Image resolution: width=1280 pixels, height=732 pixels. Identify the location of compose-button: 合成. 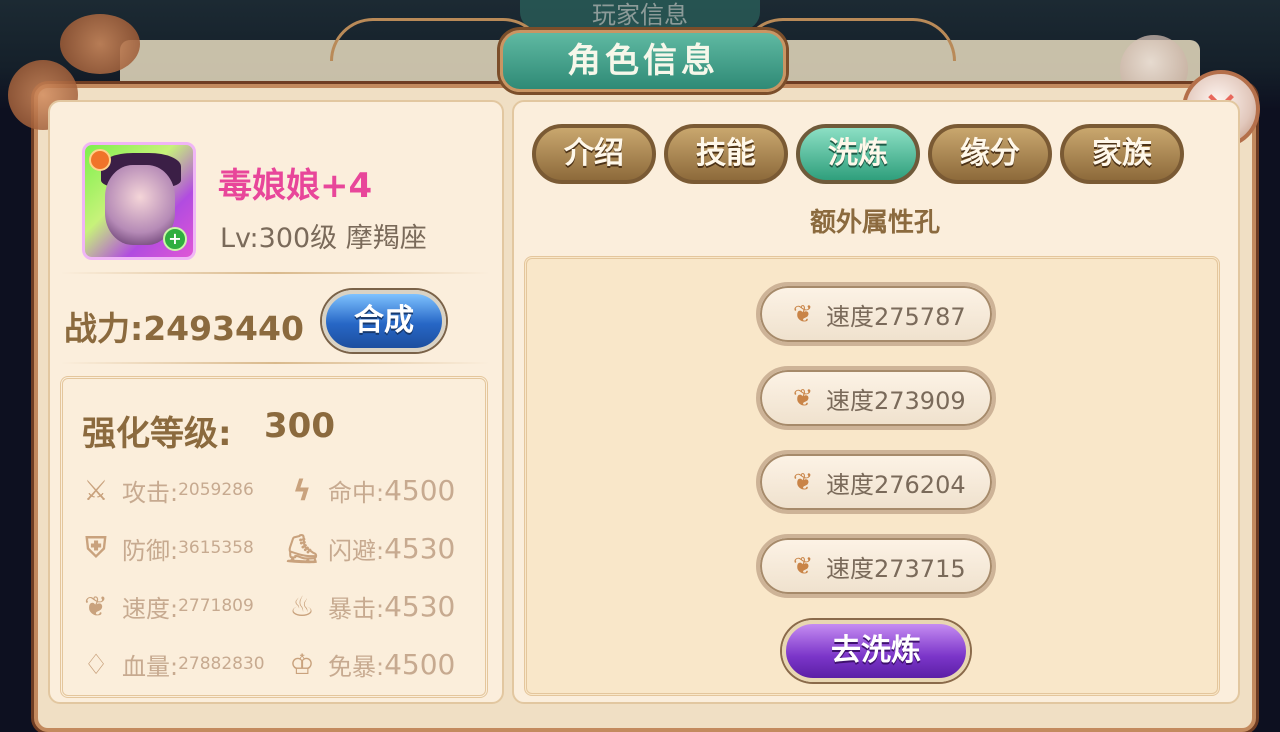
(384, 321).